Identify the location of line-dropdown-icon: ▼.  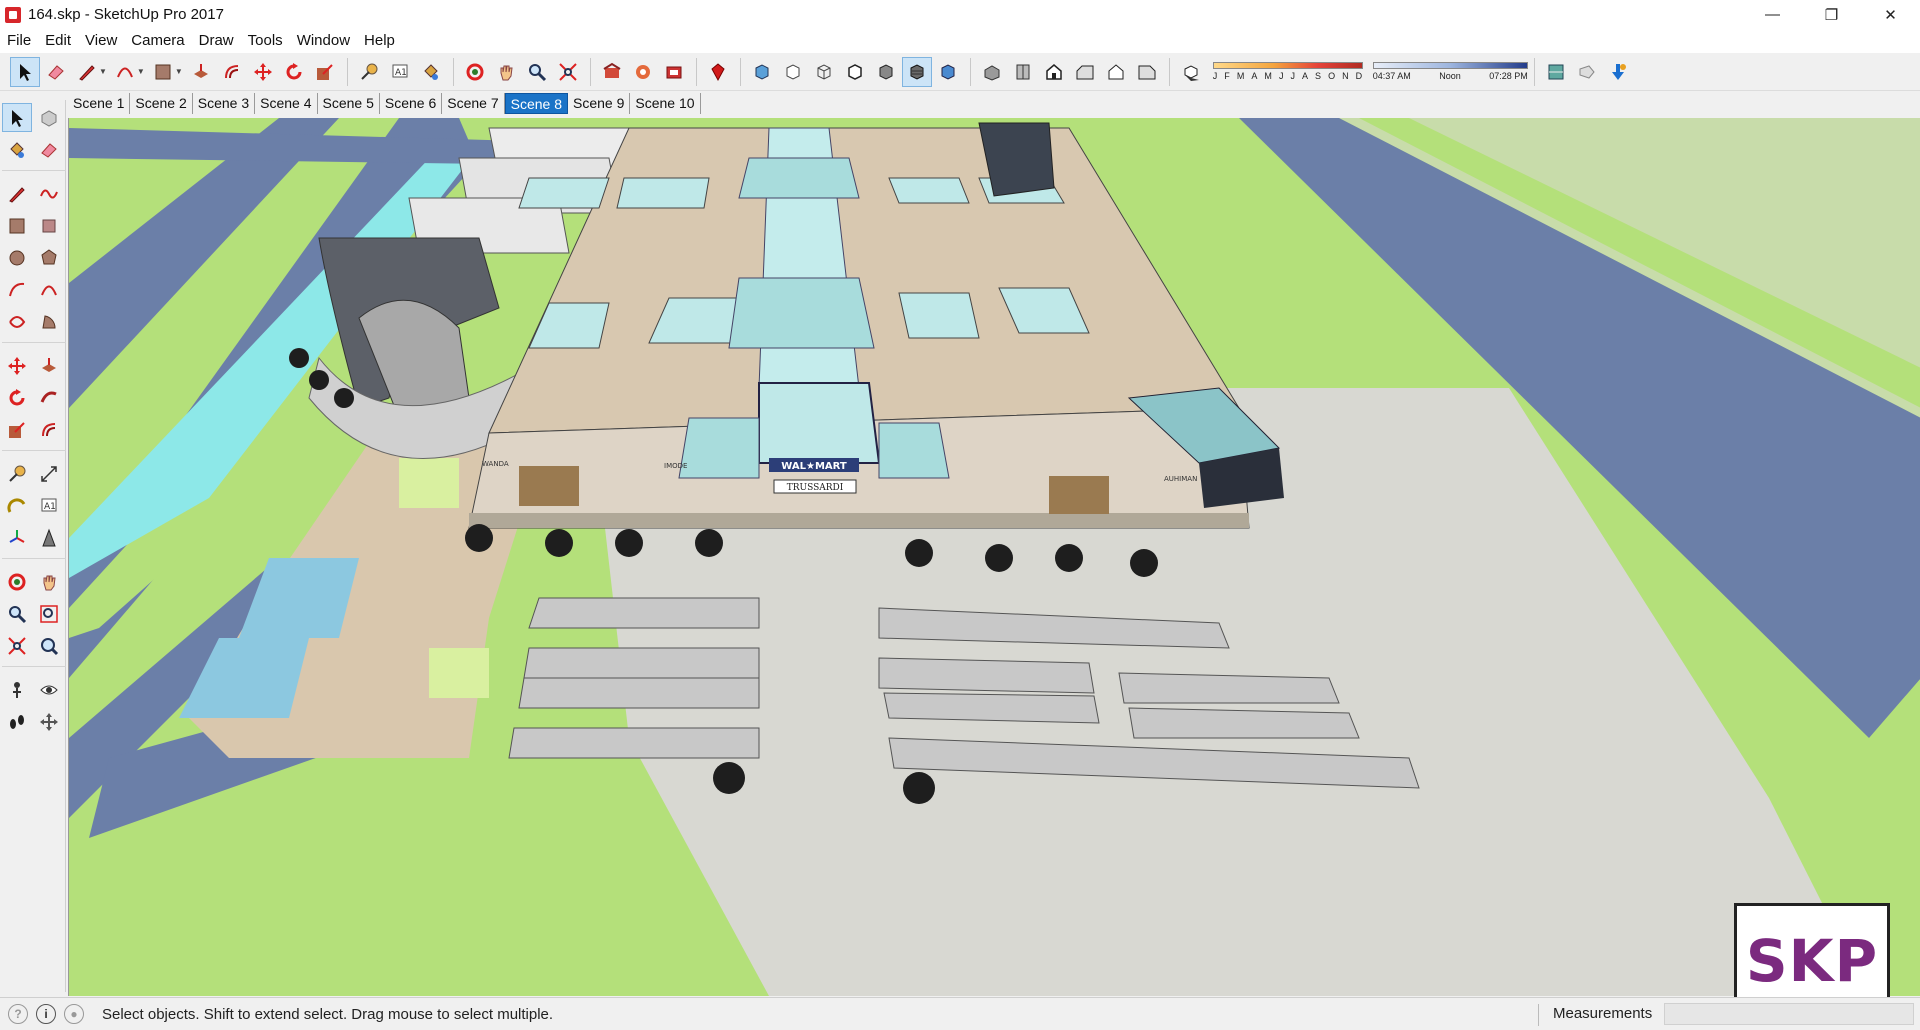
(103, 71).